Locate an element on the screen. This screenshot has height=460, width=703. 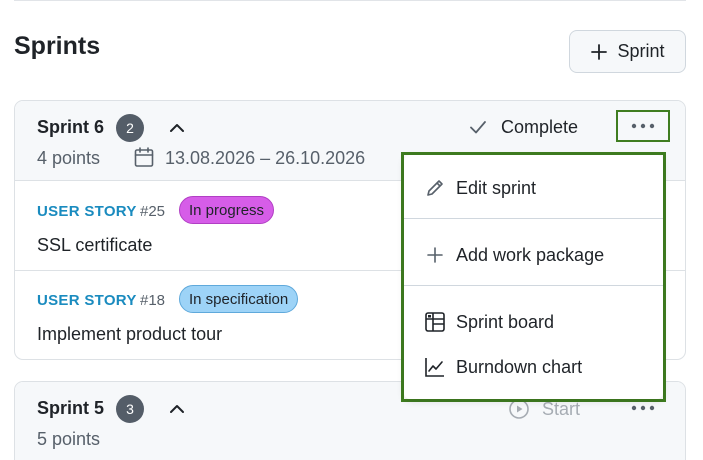
wp-id: #18 is located at coordinates (152, 300).